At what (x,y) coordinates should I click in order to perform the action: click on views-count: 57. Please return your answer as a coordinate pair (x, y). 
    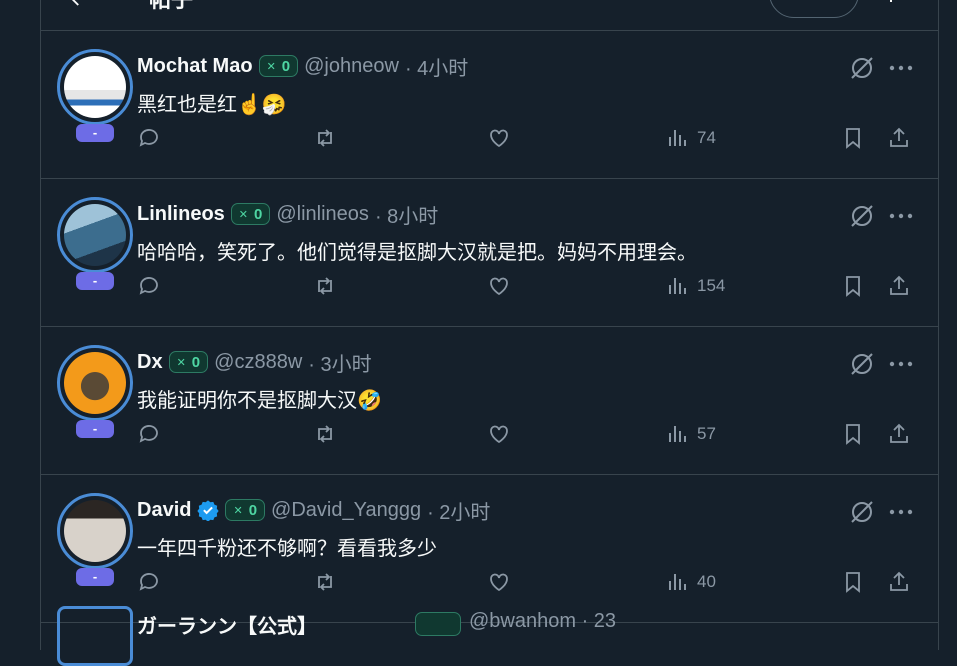
    Looking at the image, I should click on (706, 433).